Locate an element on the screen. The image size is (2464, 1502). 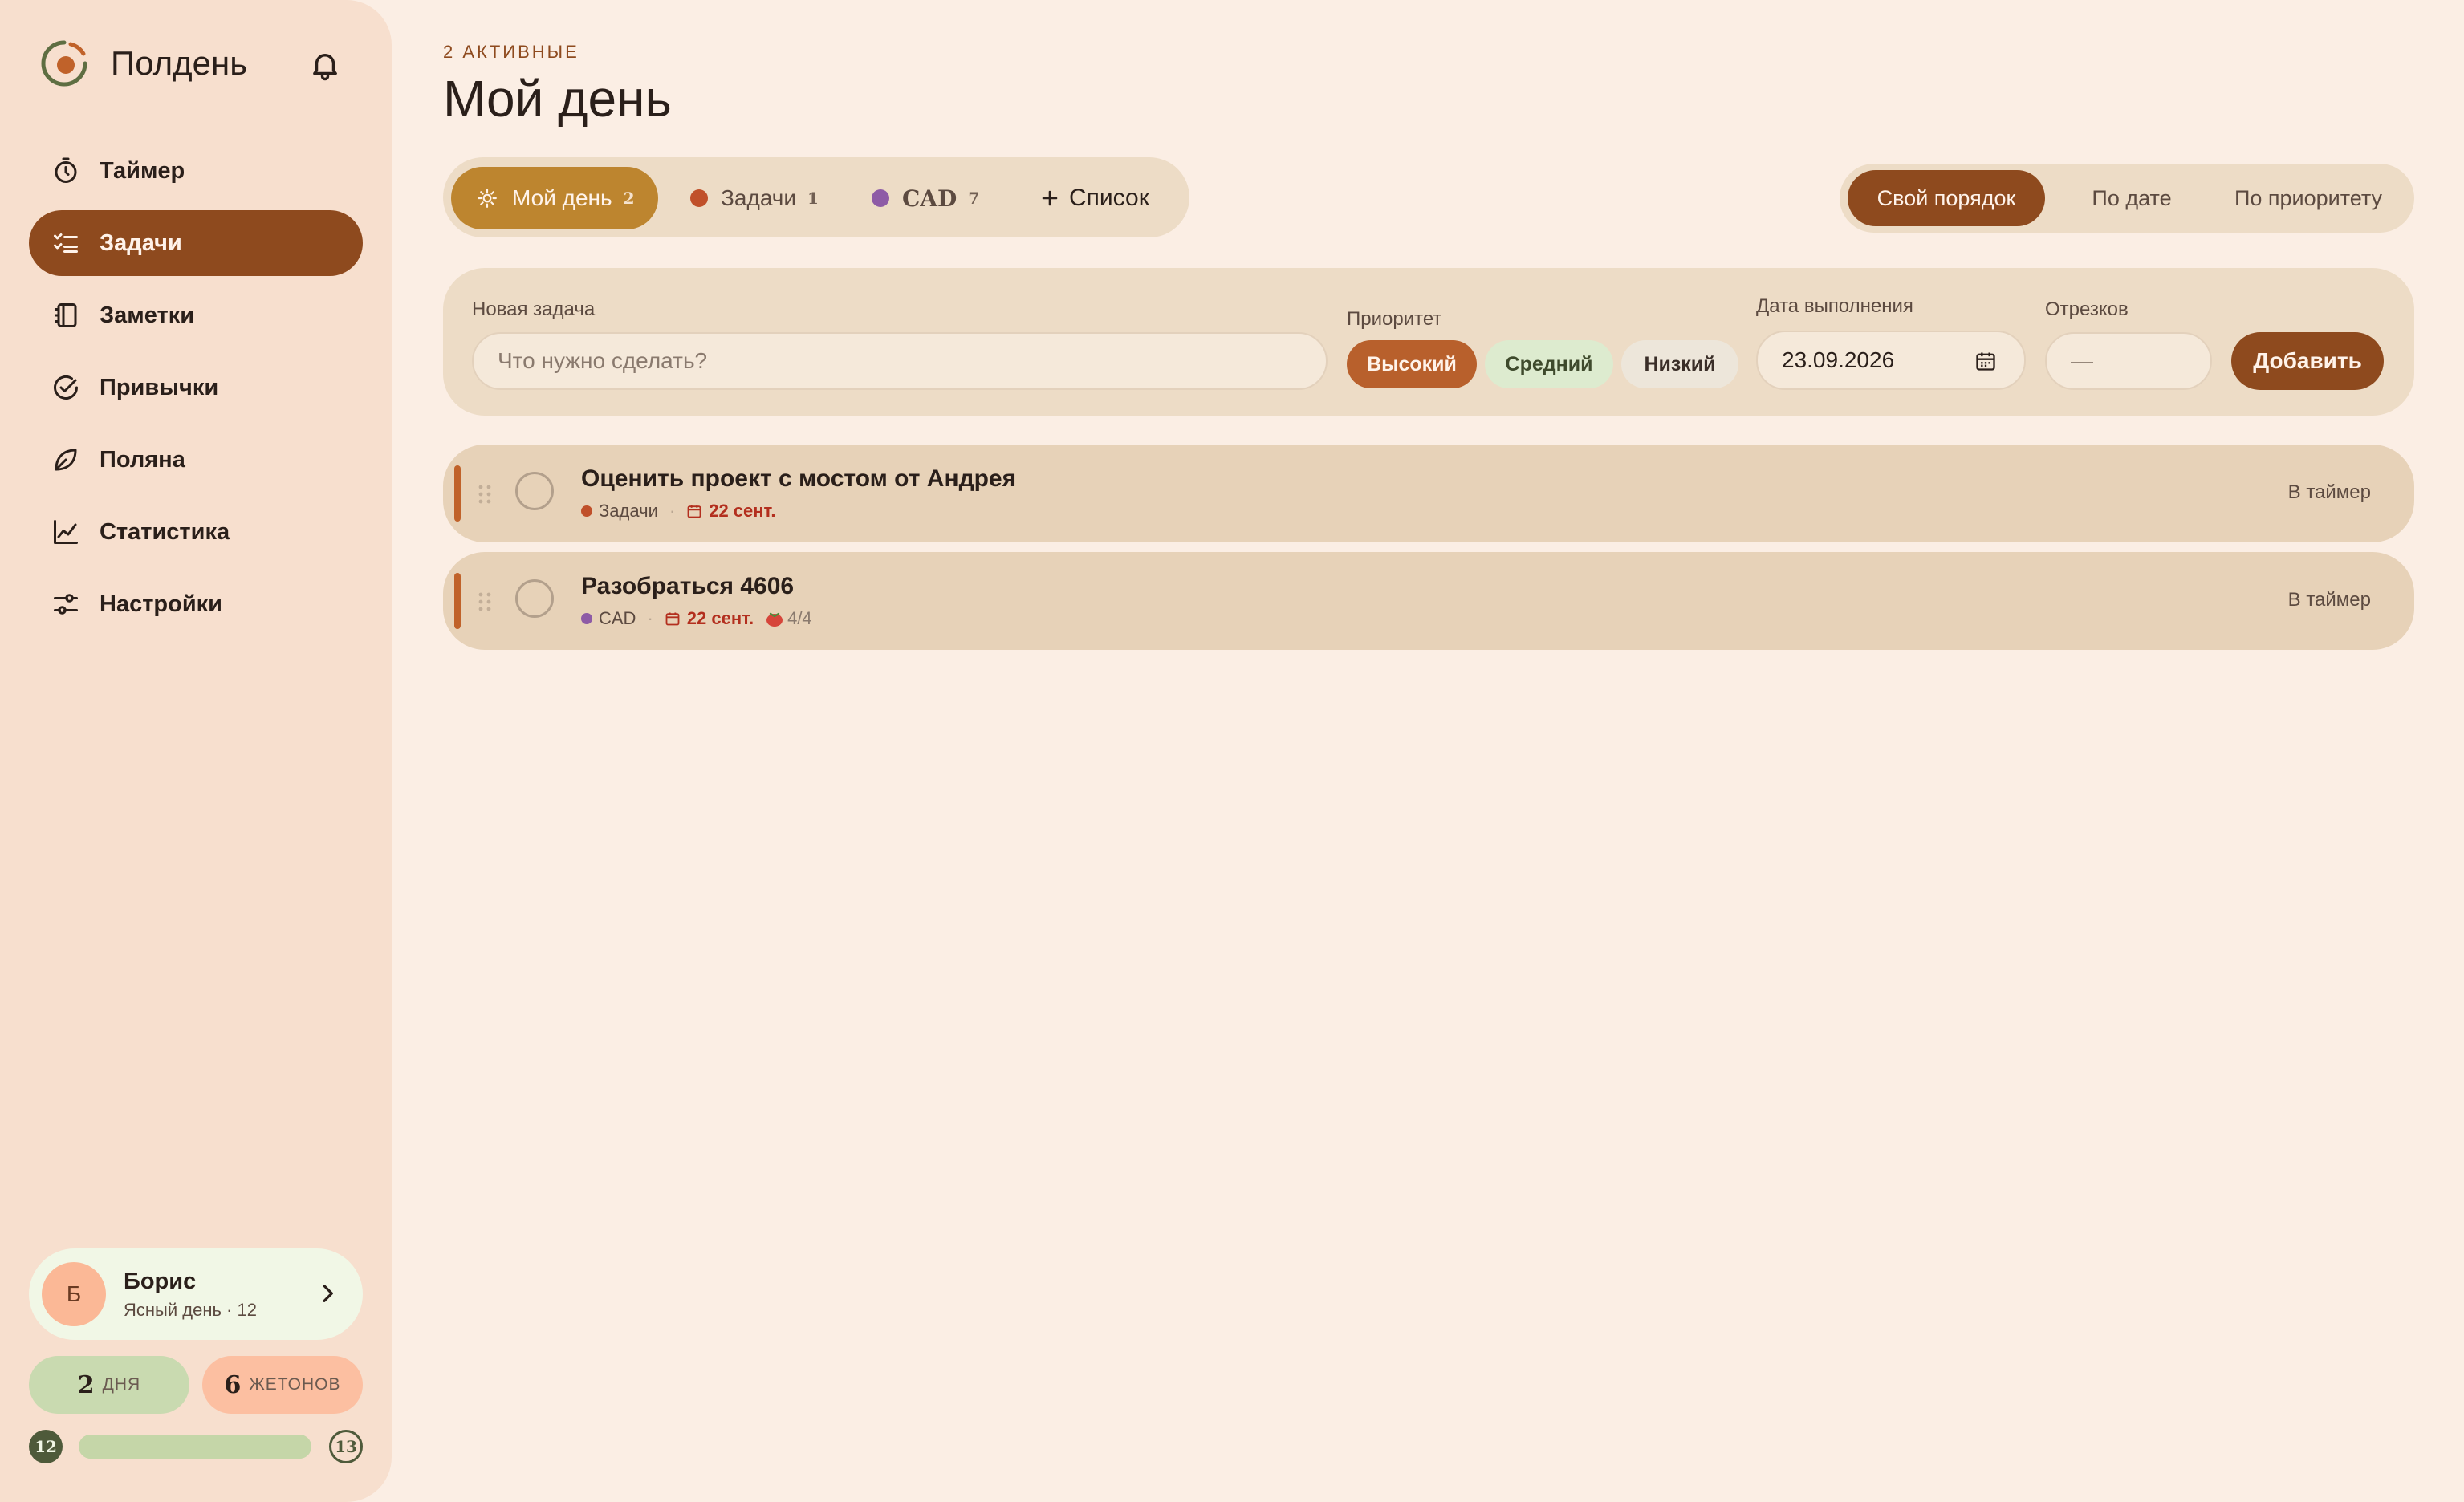
user-profile-card: Б Борис Ясный день · 12 is located at coordinates (196, 1294).